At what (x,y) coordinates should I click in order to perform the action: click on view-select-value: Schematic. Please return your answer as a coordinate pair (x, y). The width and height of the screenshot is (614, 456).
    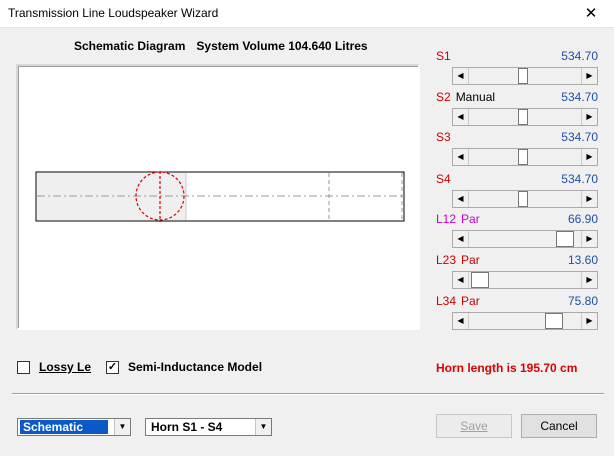
    Looking at the image, I should click on (64, 427).